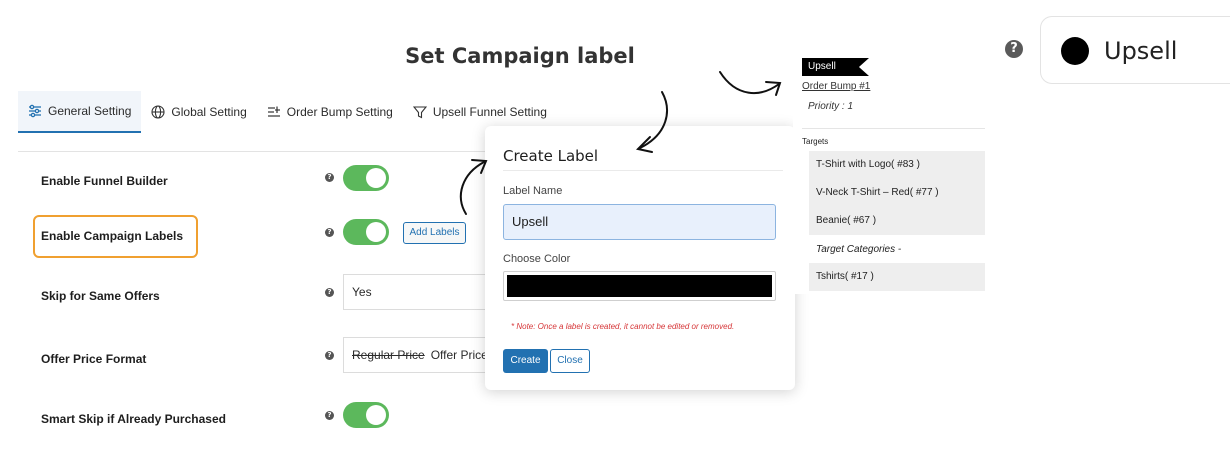 The image size is (1231, 449). What do you see at coordinates (836, 86) in the screenshot?
I see `order-bump-link: Order Bump #1` at bounding box center [836, 86].